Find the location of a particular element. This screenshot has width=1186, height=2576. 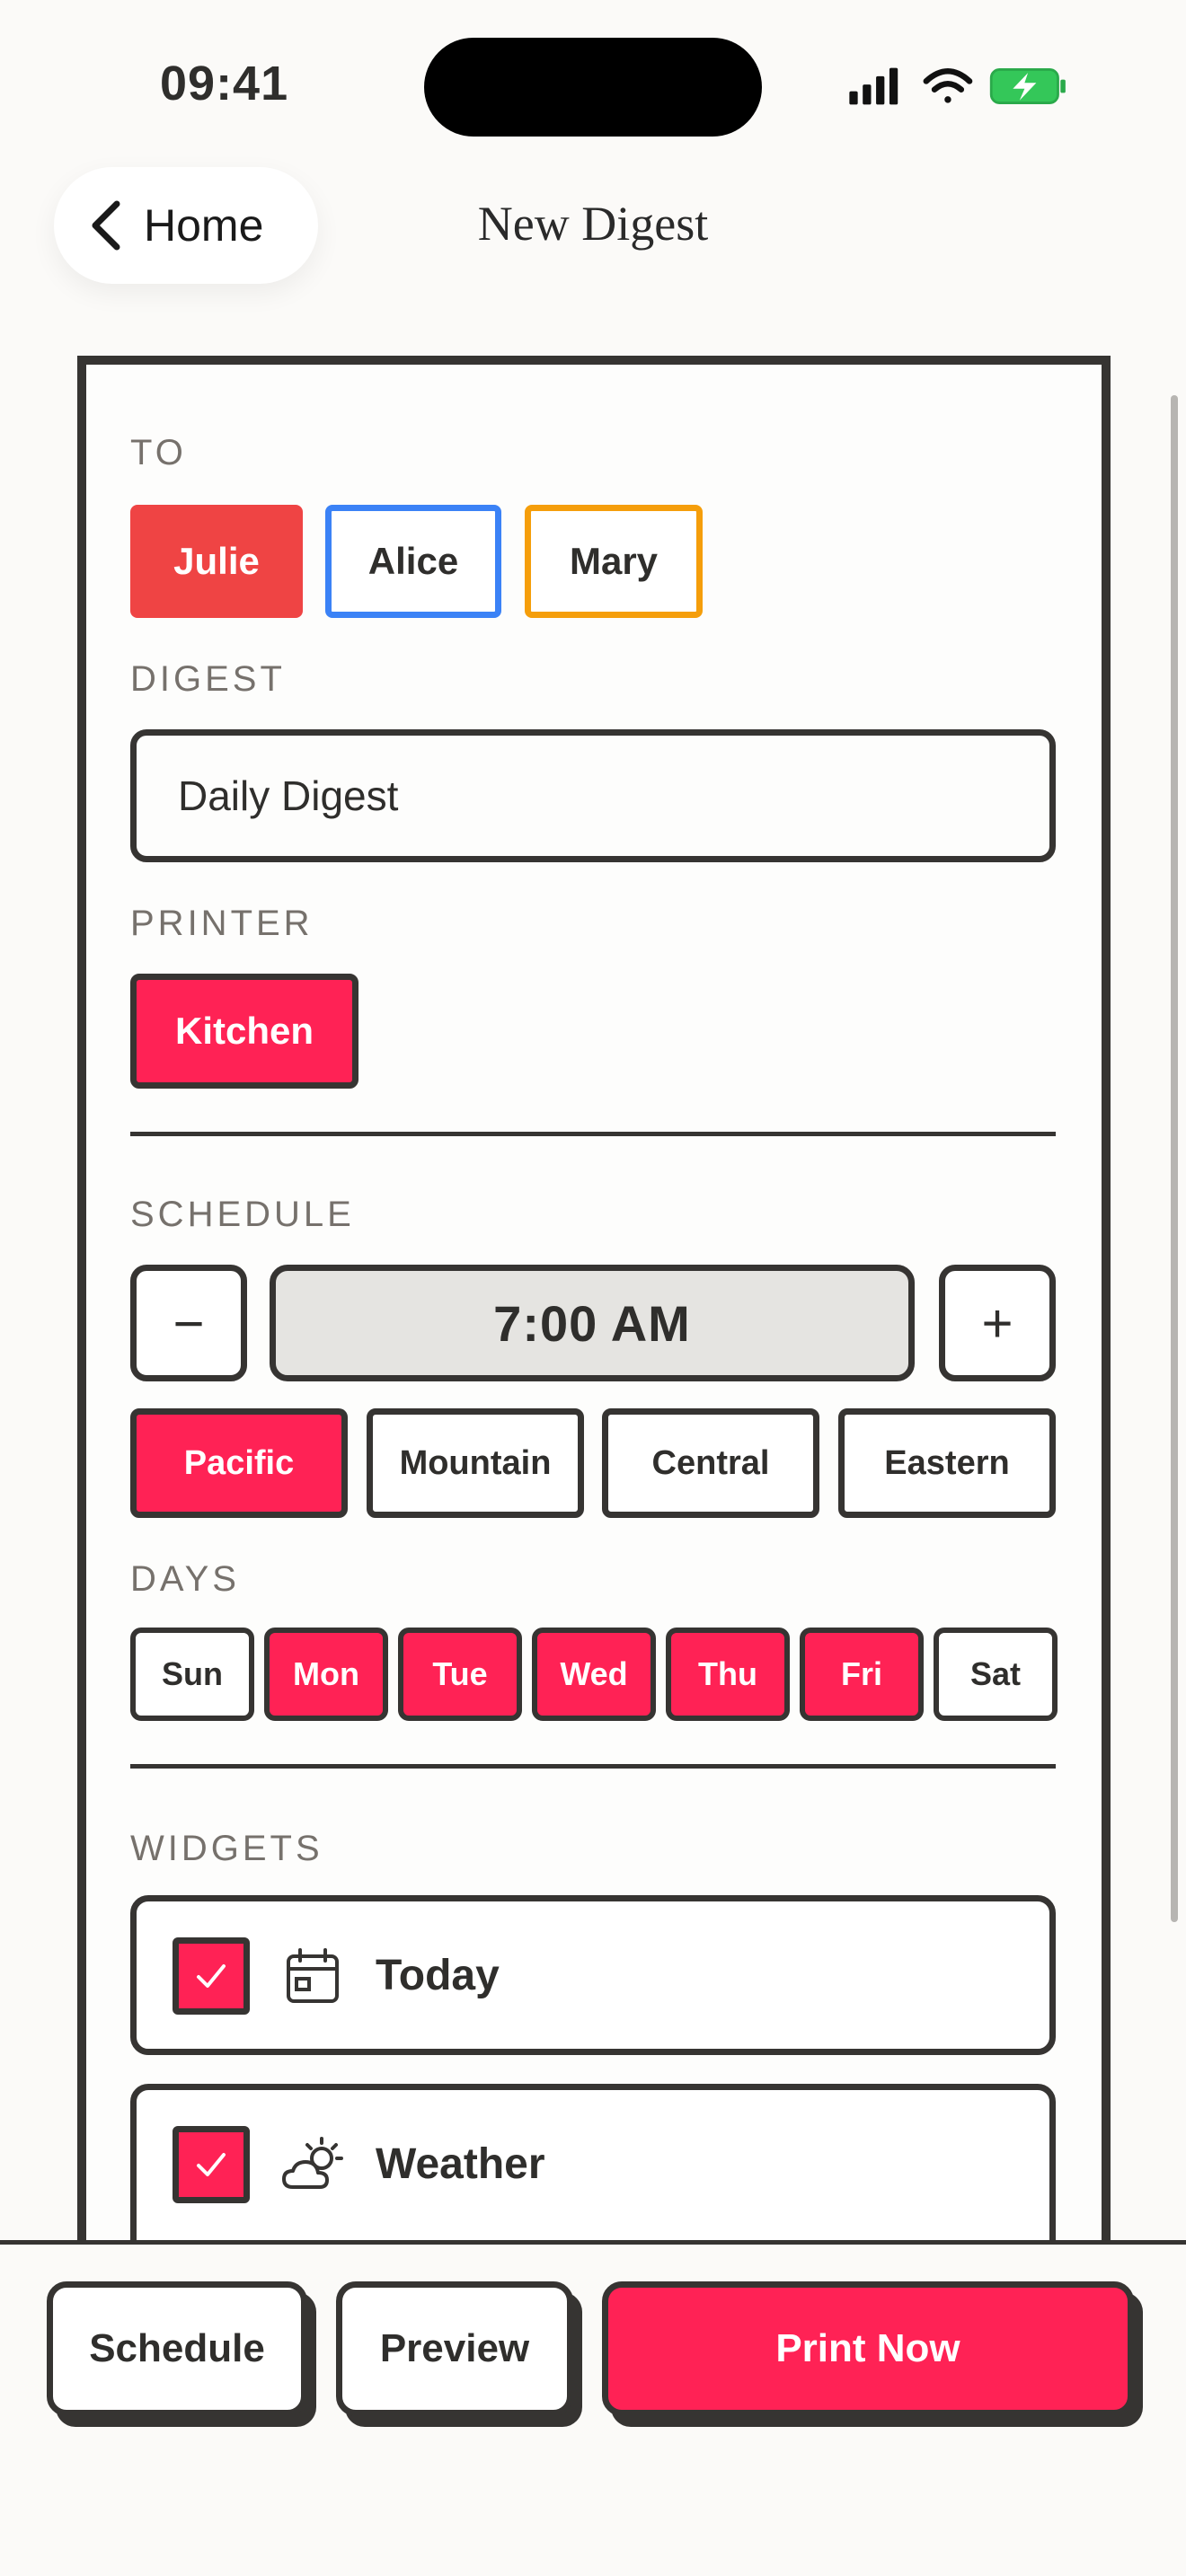

widget-label: Today is located at coordinates (438, 1975).